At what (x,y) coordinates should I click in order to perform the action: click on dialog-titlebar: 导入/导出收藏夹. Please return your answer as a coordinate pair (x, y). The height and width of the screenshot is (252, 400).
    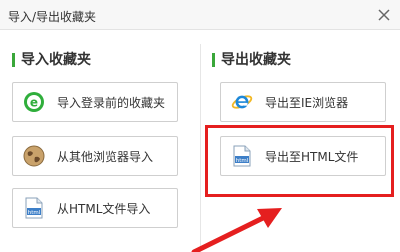
    Looking at the image, I should click on (200, 15).